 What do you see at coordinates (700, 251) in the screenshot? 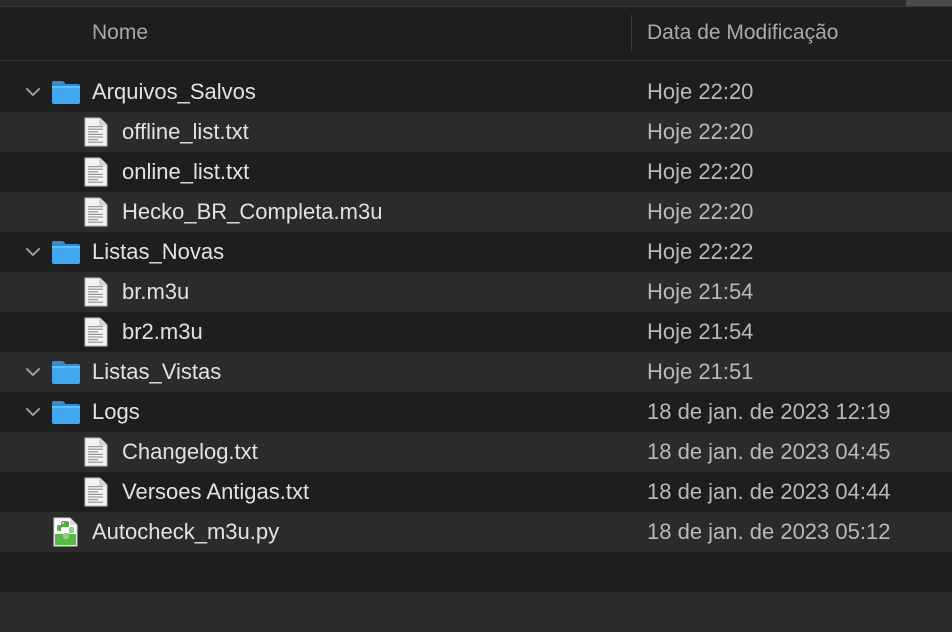
I see `item-date-modified: Hoje 22:22` at bounding box center [700, 251].